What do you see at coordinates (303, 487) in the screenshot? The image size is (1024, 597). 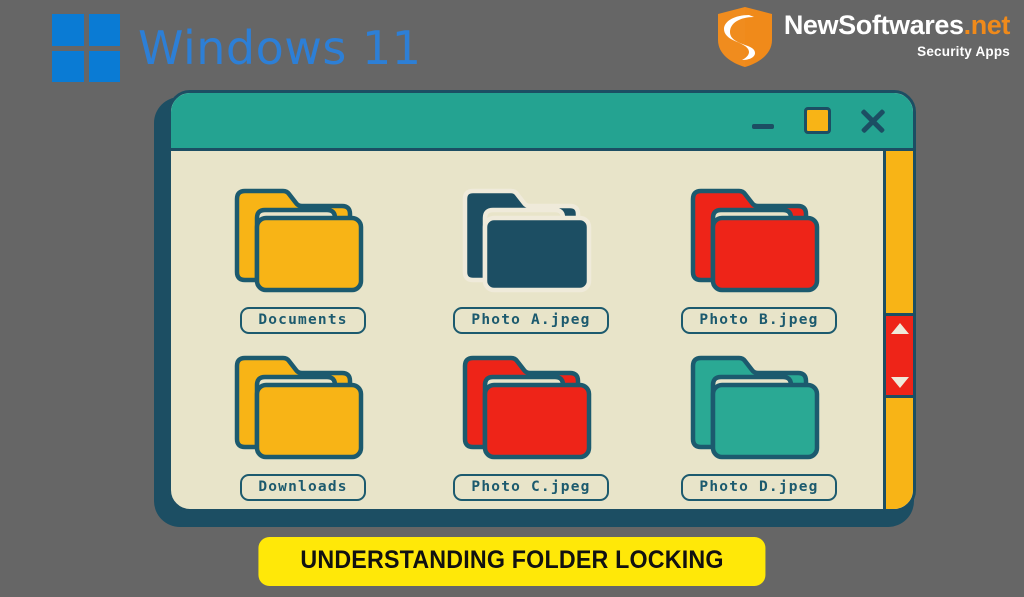 I see `file-label: Downloads` at bounding box center [303, 487].